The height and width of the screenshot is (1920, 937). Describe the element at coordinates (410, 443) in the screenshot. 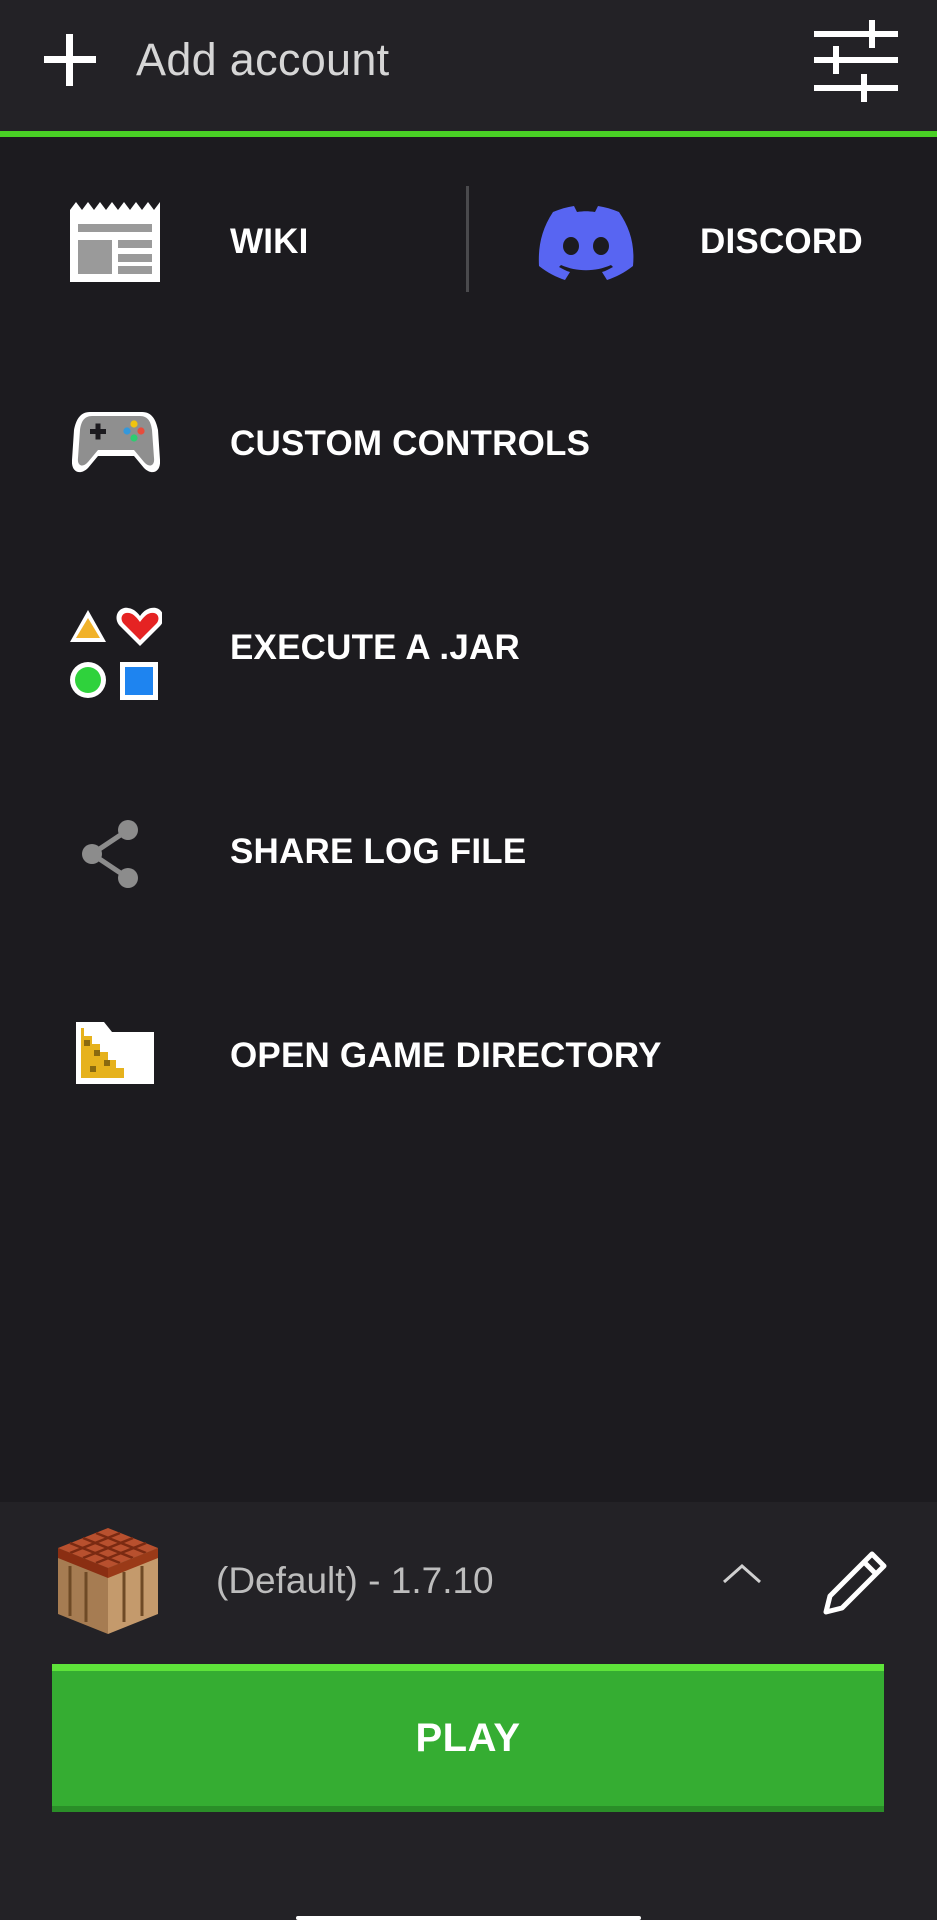

I see `custom-controls-label: CUSTOM CONTROLS` at that location.